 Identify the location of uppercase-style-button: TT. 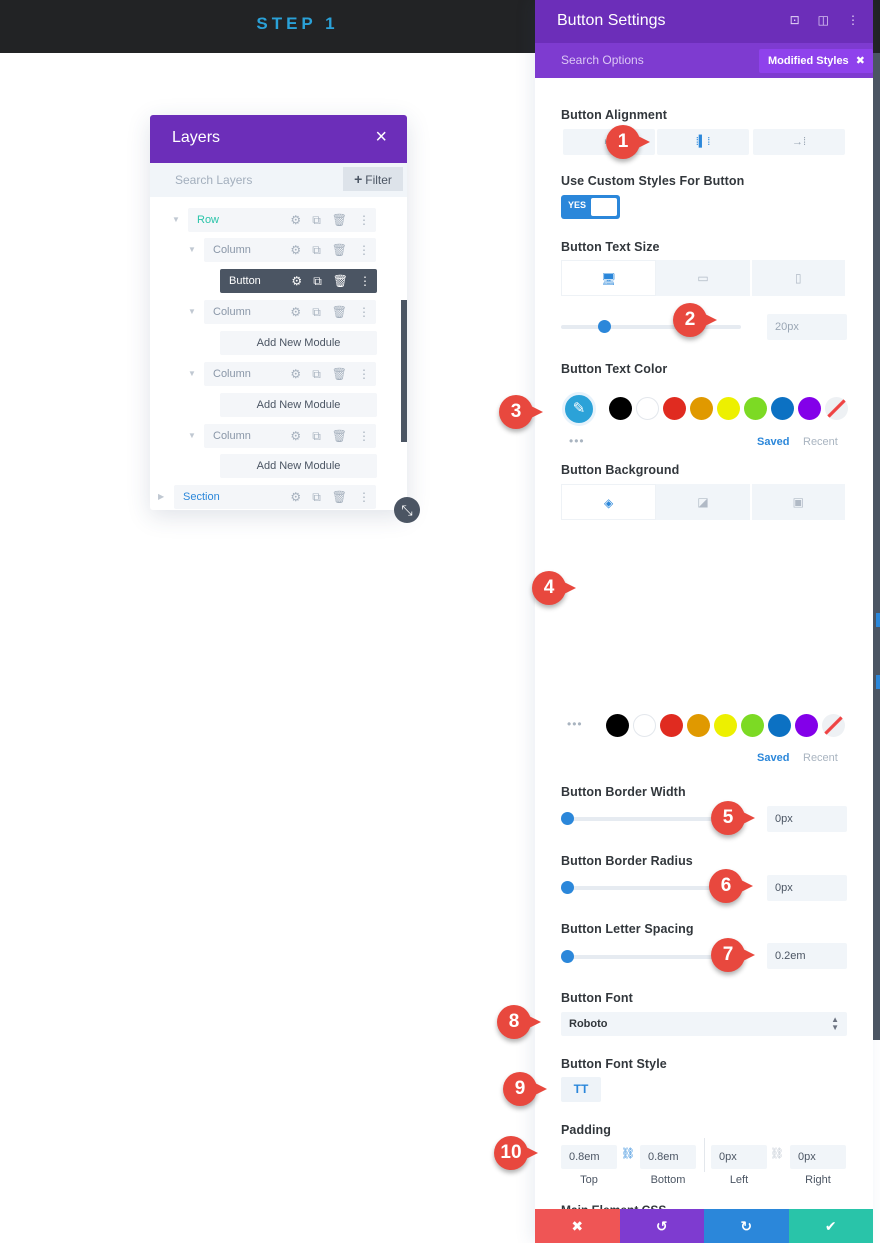
(581, 1089).